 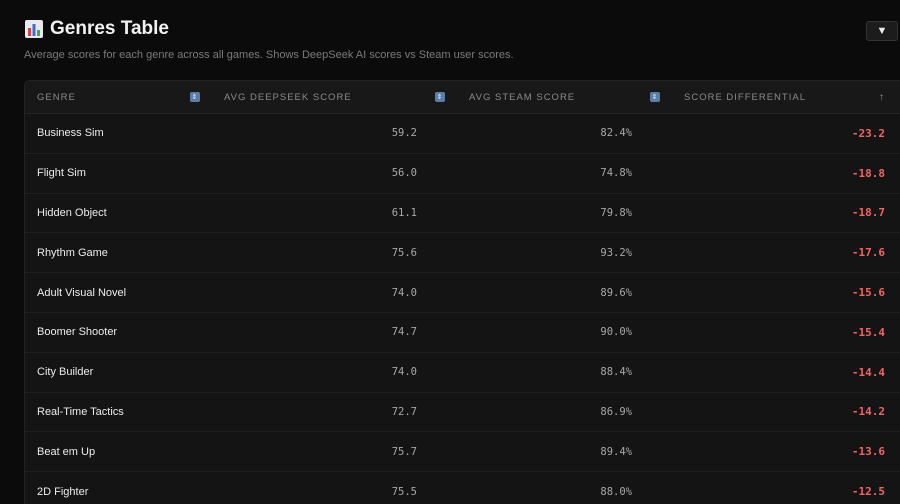 I want to click on table-row: 2D Fighter 75.5 88.0% -12.5, so click(x=462, y=488).